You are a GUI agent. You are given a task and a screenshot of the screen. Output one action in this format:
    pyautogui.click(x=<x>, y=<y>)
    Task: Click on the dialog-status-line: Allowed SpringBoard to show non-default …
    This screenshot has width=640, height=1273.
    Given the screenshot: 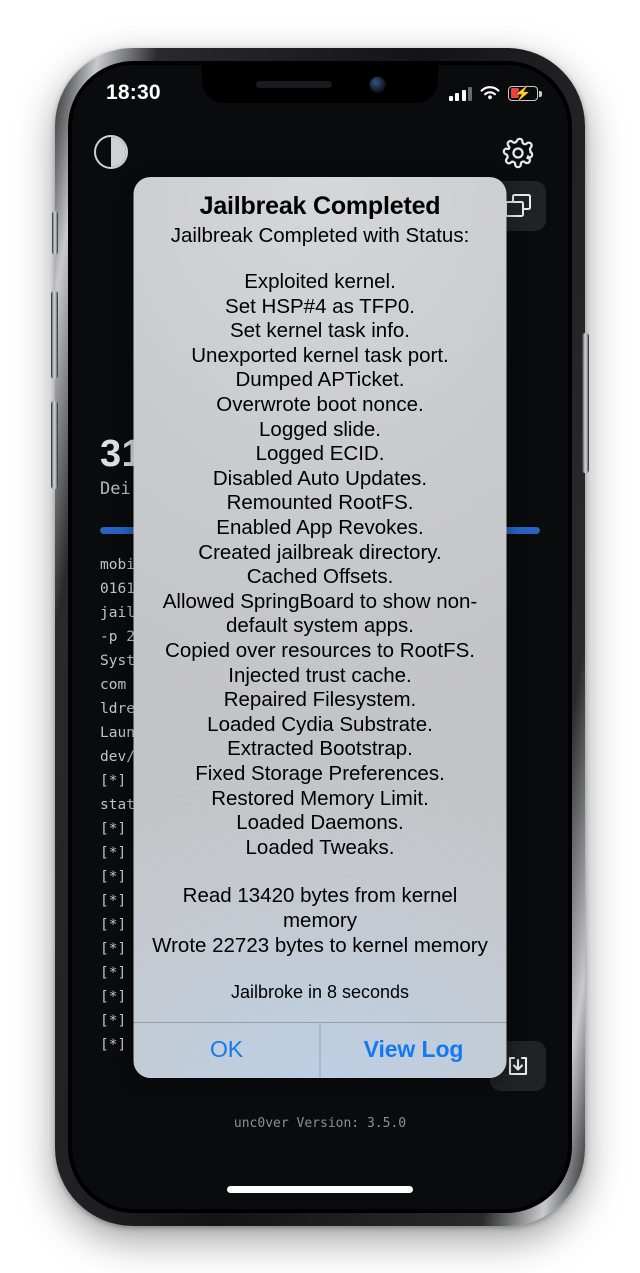 What is the action you would take?
    pyautogui.click(x=320, y=613)
    